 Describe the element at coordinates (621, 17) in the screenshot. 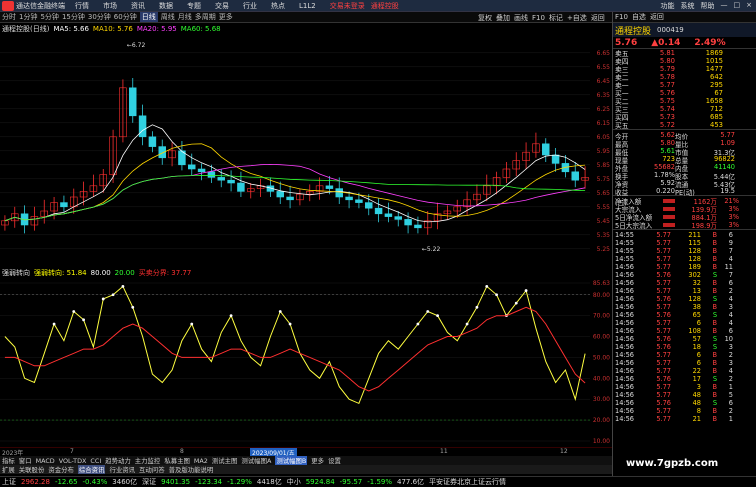

I see `quote-f10-button: F10` at that location.